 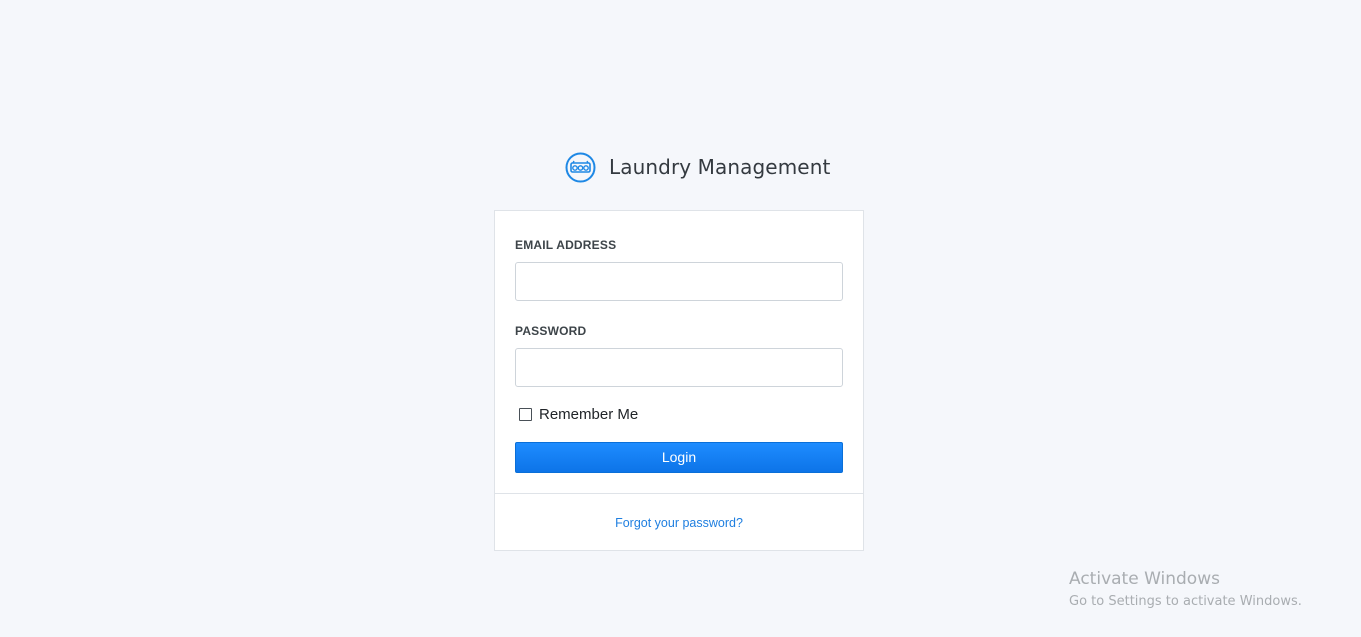 I want to click on login-form: EMAIL ADDRESS PASSWORD Remember Me Login, so click(x=679, y=352).